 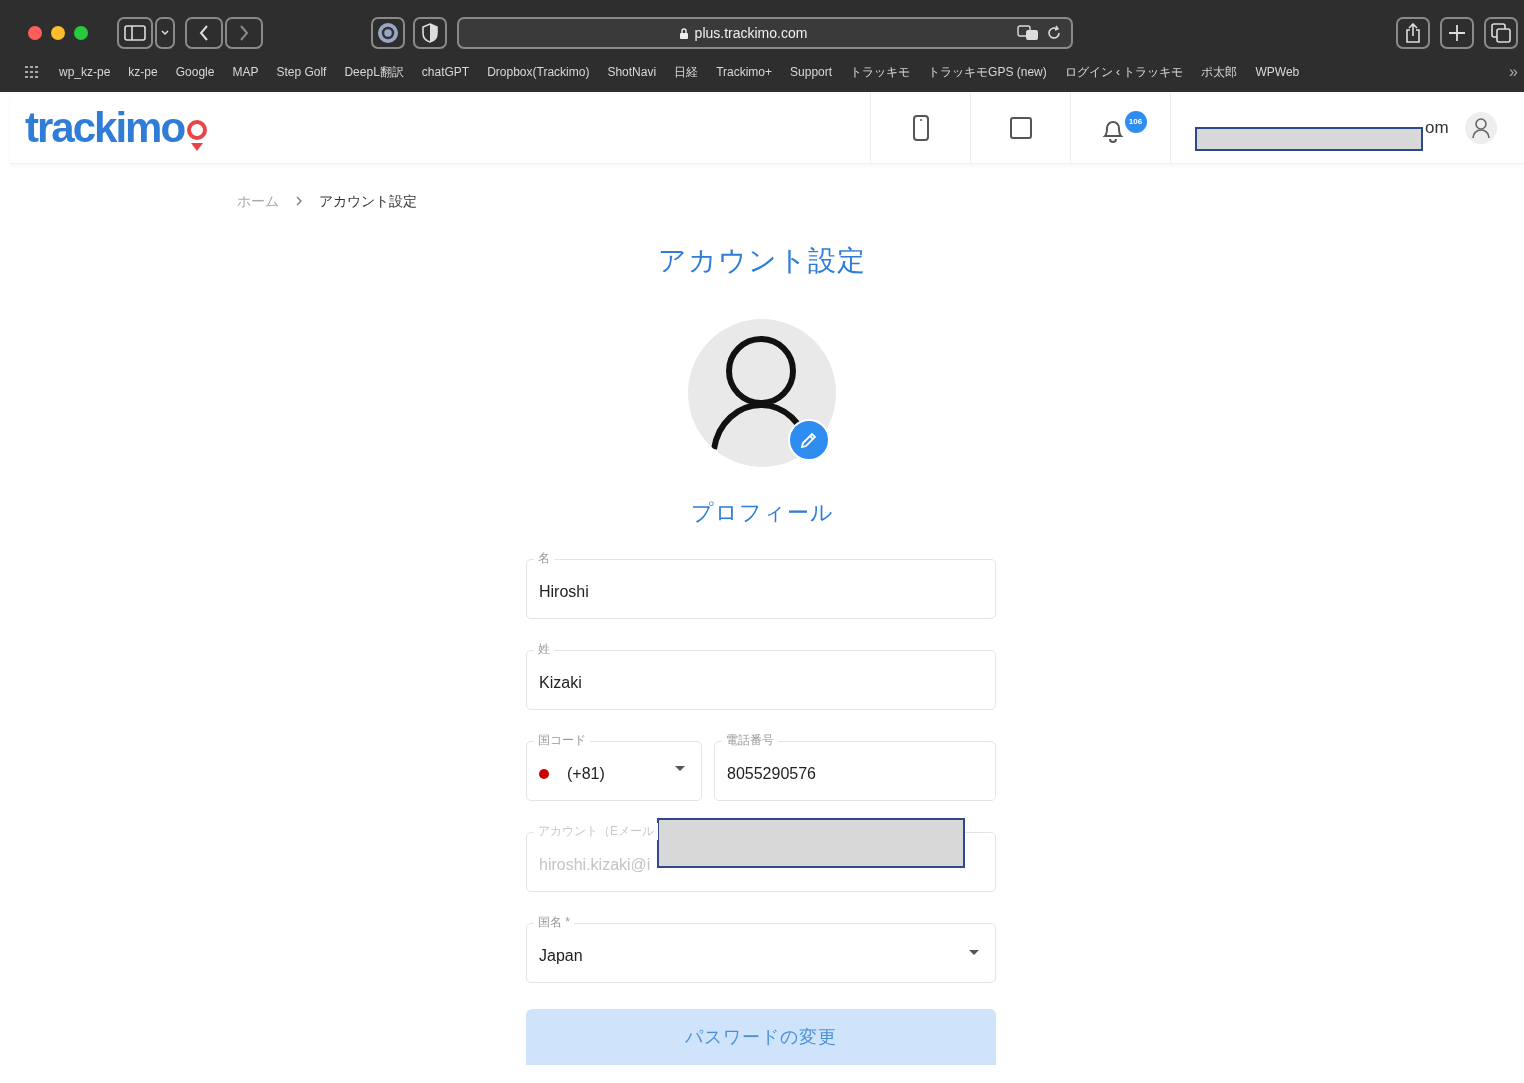 What do you see at coordinates (1054, 33) in the screenshot?
I see `reload-icon` at bounding box center [1054, 33].